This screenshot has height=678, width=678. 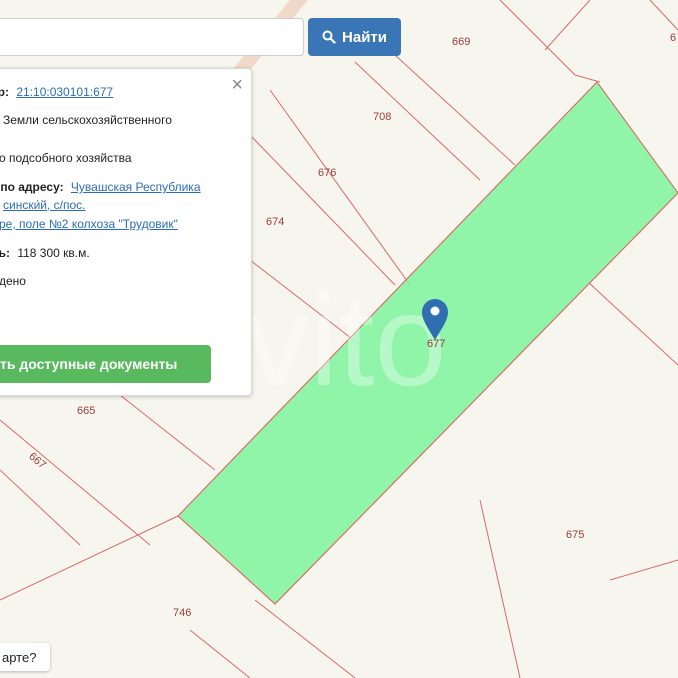 What do you see at coordinates (327, 173) in the screenshot?
I see `parcel-label-676: 676` at bounding box center [327, 173].